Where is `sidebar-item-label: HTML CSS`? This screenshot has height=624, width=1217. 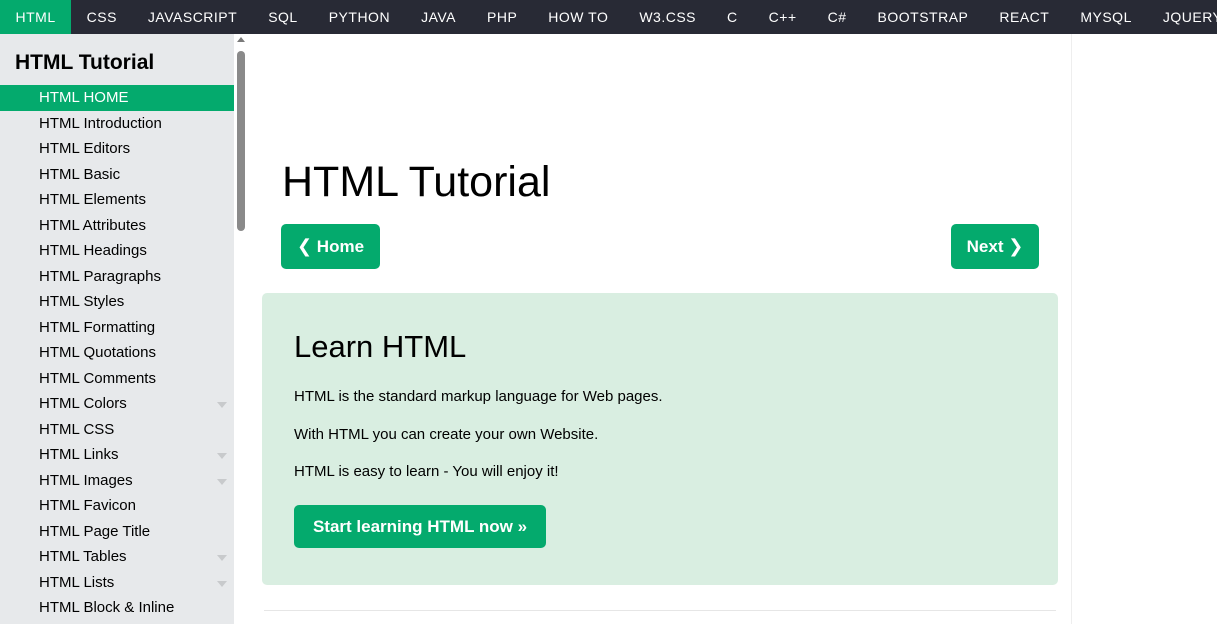
sidebar-item-label: HTML CSS is located at coordinates (77, 429).